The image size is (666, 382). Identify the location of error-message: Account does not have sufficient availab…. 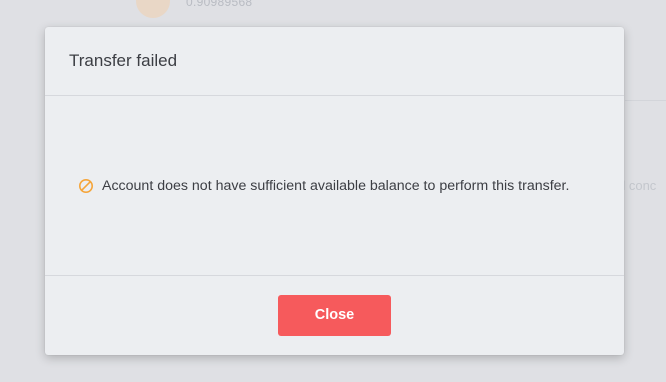
(336, 185).